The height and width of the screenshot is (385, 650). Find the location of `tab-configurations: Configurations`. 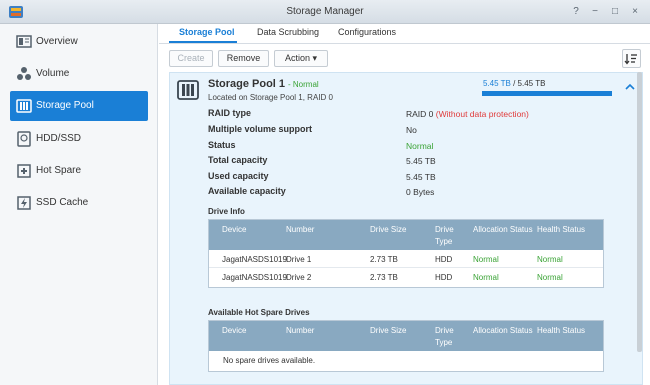

tab-configurations: Configurations is located at coordinates (367, 32).